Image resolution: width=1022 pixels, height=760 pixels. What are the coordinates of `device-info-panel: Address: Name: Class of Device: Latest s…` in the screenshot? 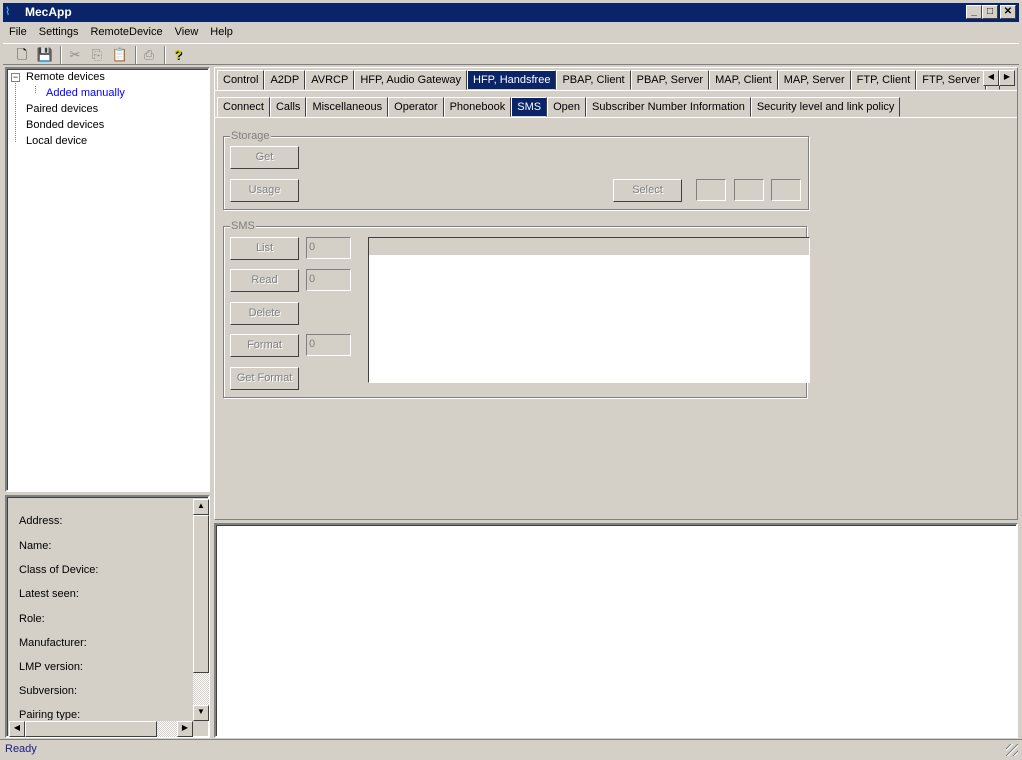 It's located at (107, 616).